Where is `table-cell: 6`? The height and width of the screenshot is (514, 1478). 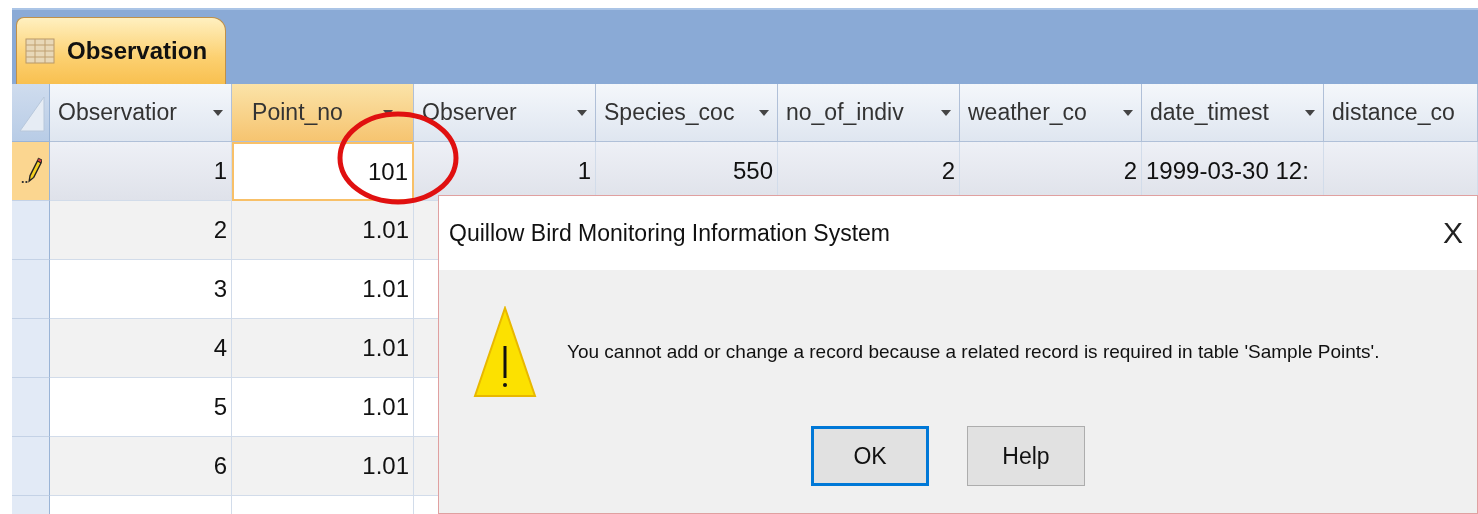
table-cell: 6 is located at coordinates (141, 466).